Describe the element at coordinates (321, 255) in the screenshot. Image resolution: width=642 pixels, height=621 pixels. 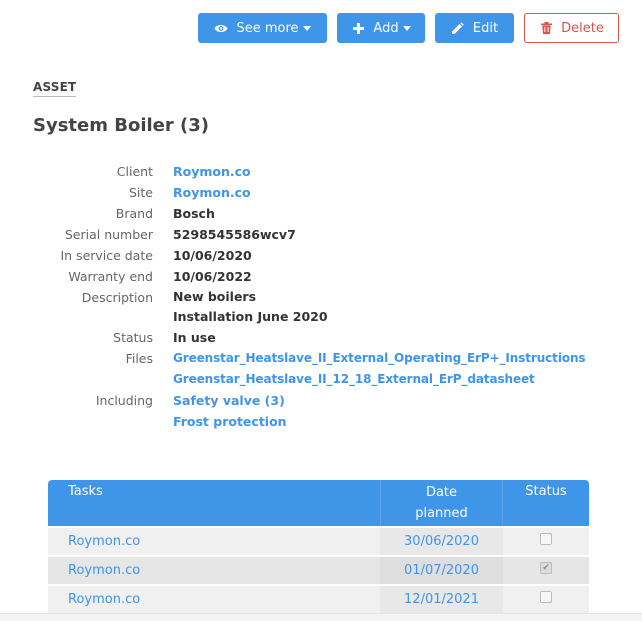
I see `detail-row-in-service: In service date 10/06/2020` at that location.